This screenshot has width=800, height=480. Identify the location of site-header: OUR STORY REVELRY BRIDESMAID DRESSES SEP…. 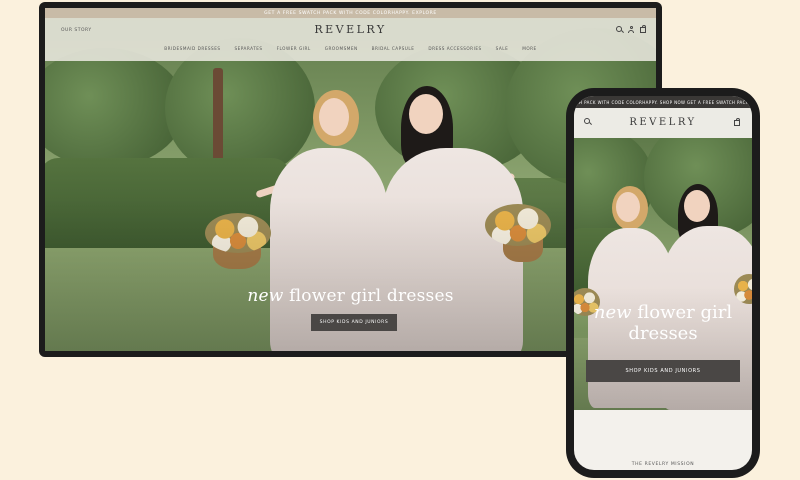
(350, 39).